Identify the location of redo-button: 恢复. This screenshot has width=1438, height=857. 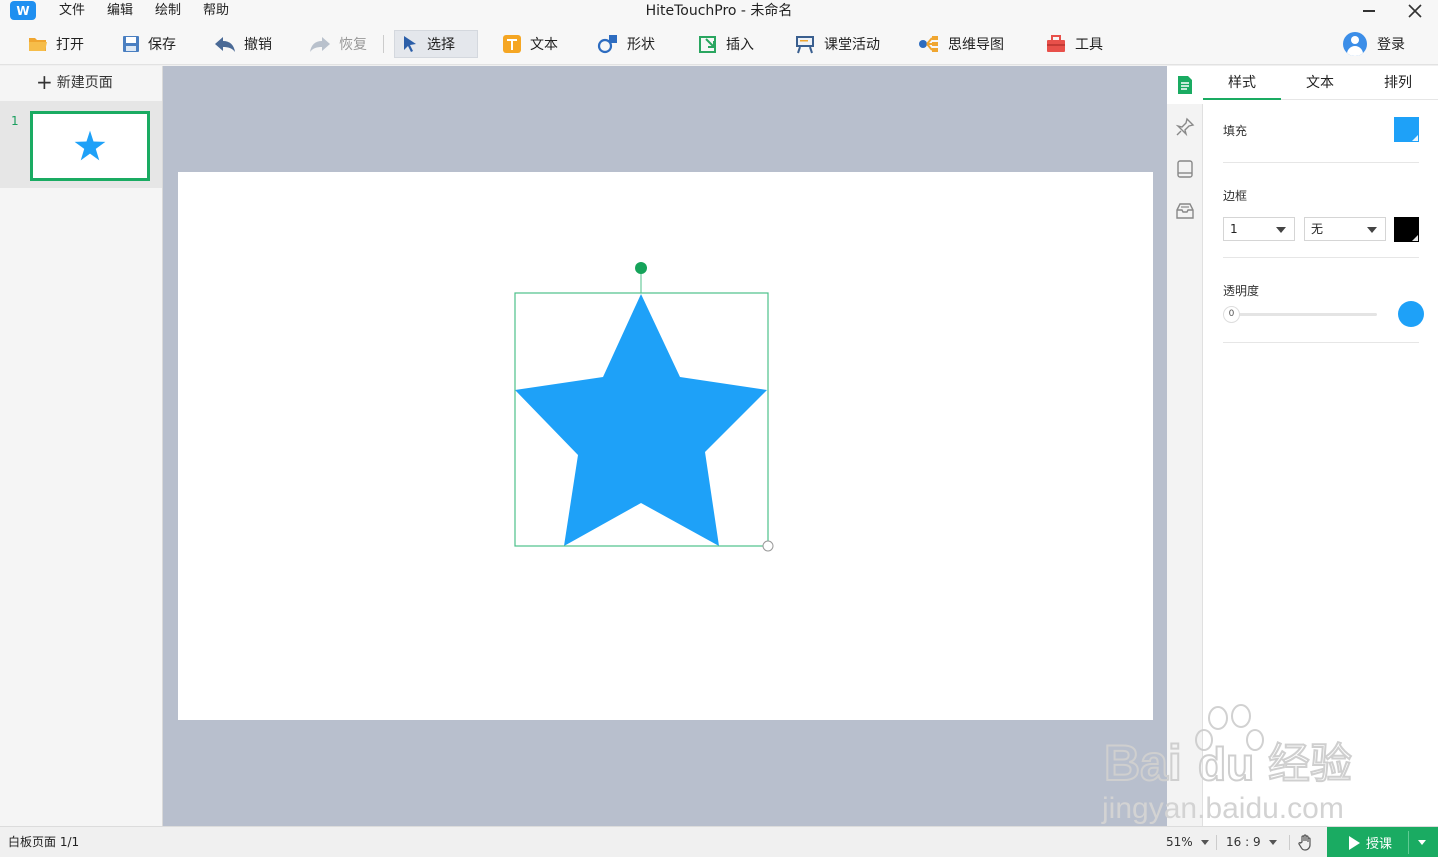
(338, 44).